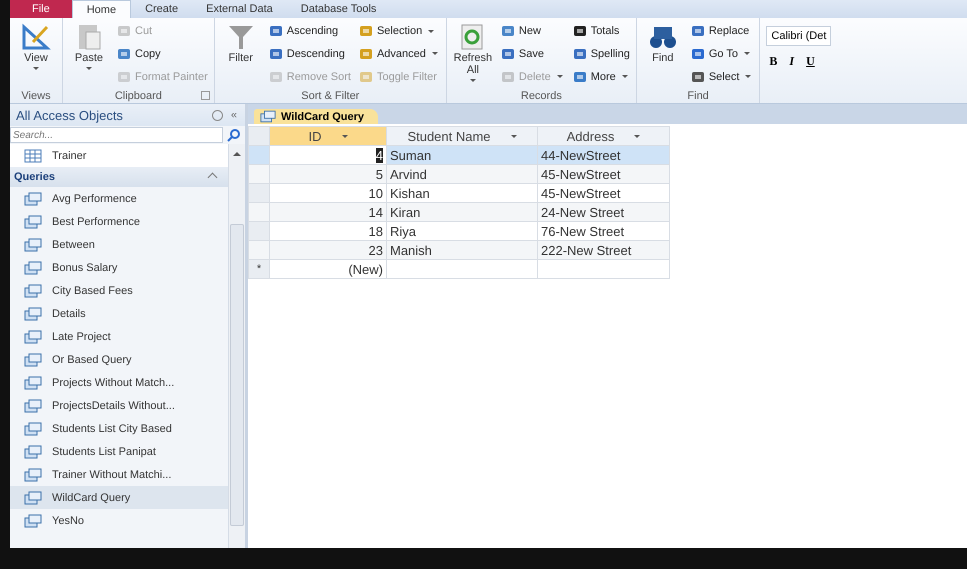 Image resolution: width=967 pixels, height=569 pixels. What do you see at coordinates (601, 54) in the screenshot?
I see `ribbon-button: Spelling` at bounding box center [601, 54].